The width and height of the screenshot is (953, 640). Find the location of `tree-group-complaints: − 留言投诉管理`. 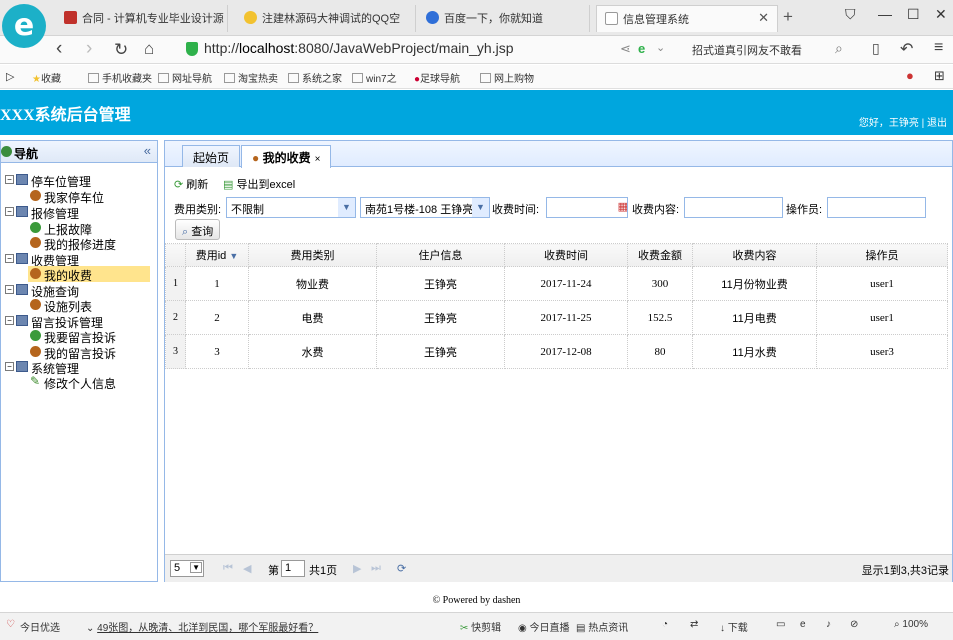

tree-group-complaints: − 留言投诉管理 is located at coordinates (79, 321).